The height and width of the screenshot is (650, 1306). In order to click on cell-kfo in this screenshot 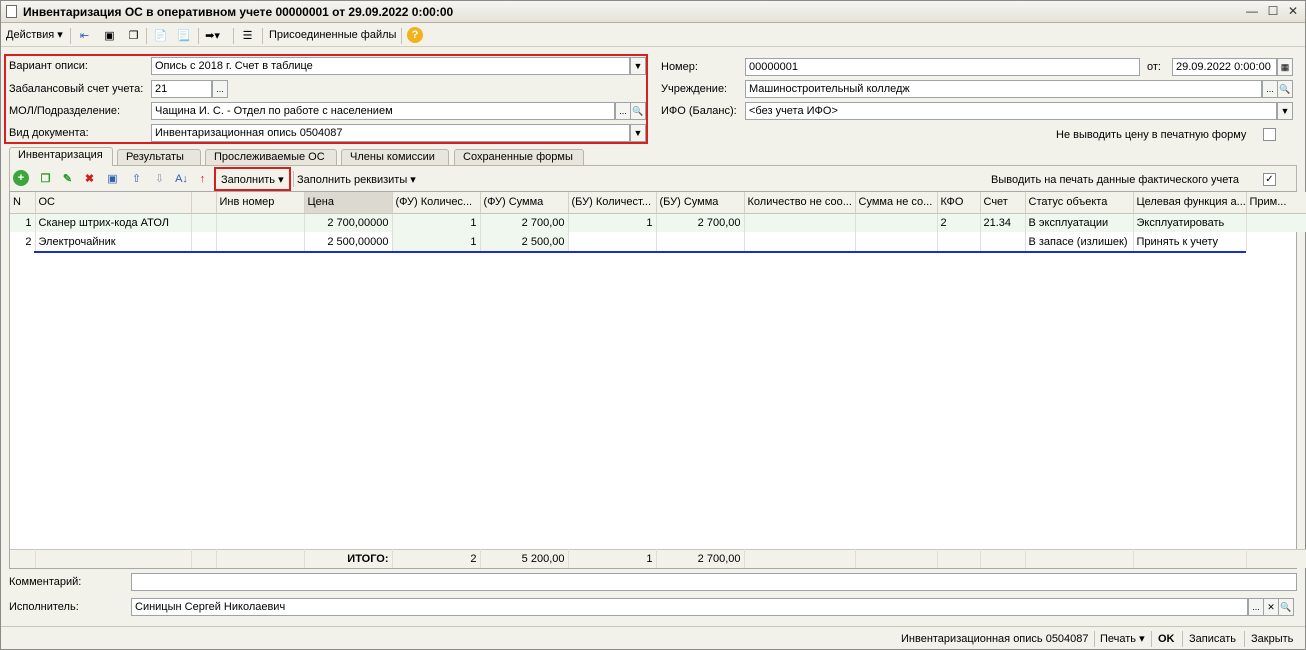, I will do `click(959, 241)`.